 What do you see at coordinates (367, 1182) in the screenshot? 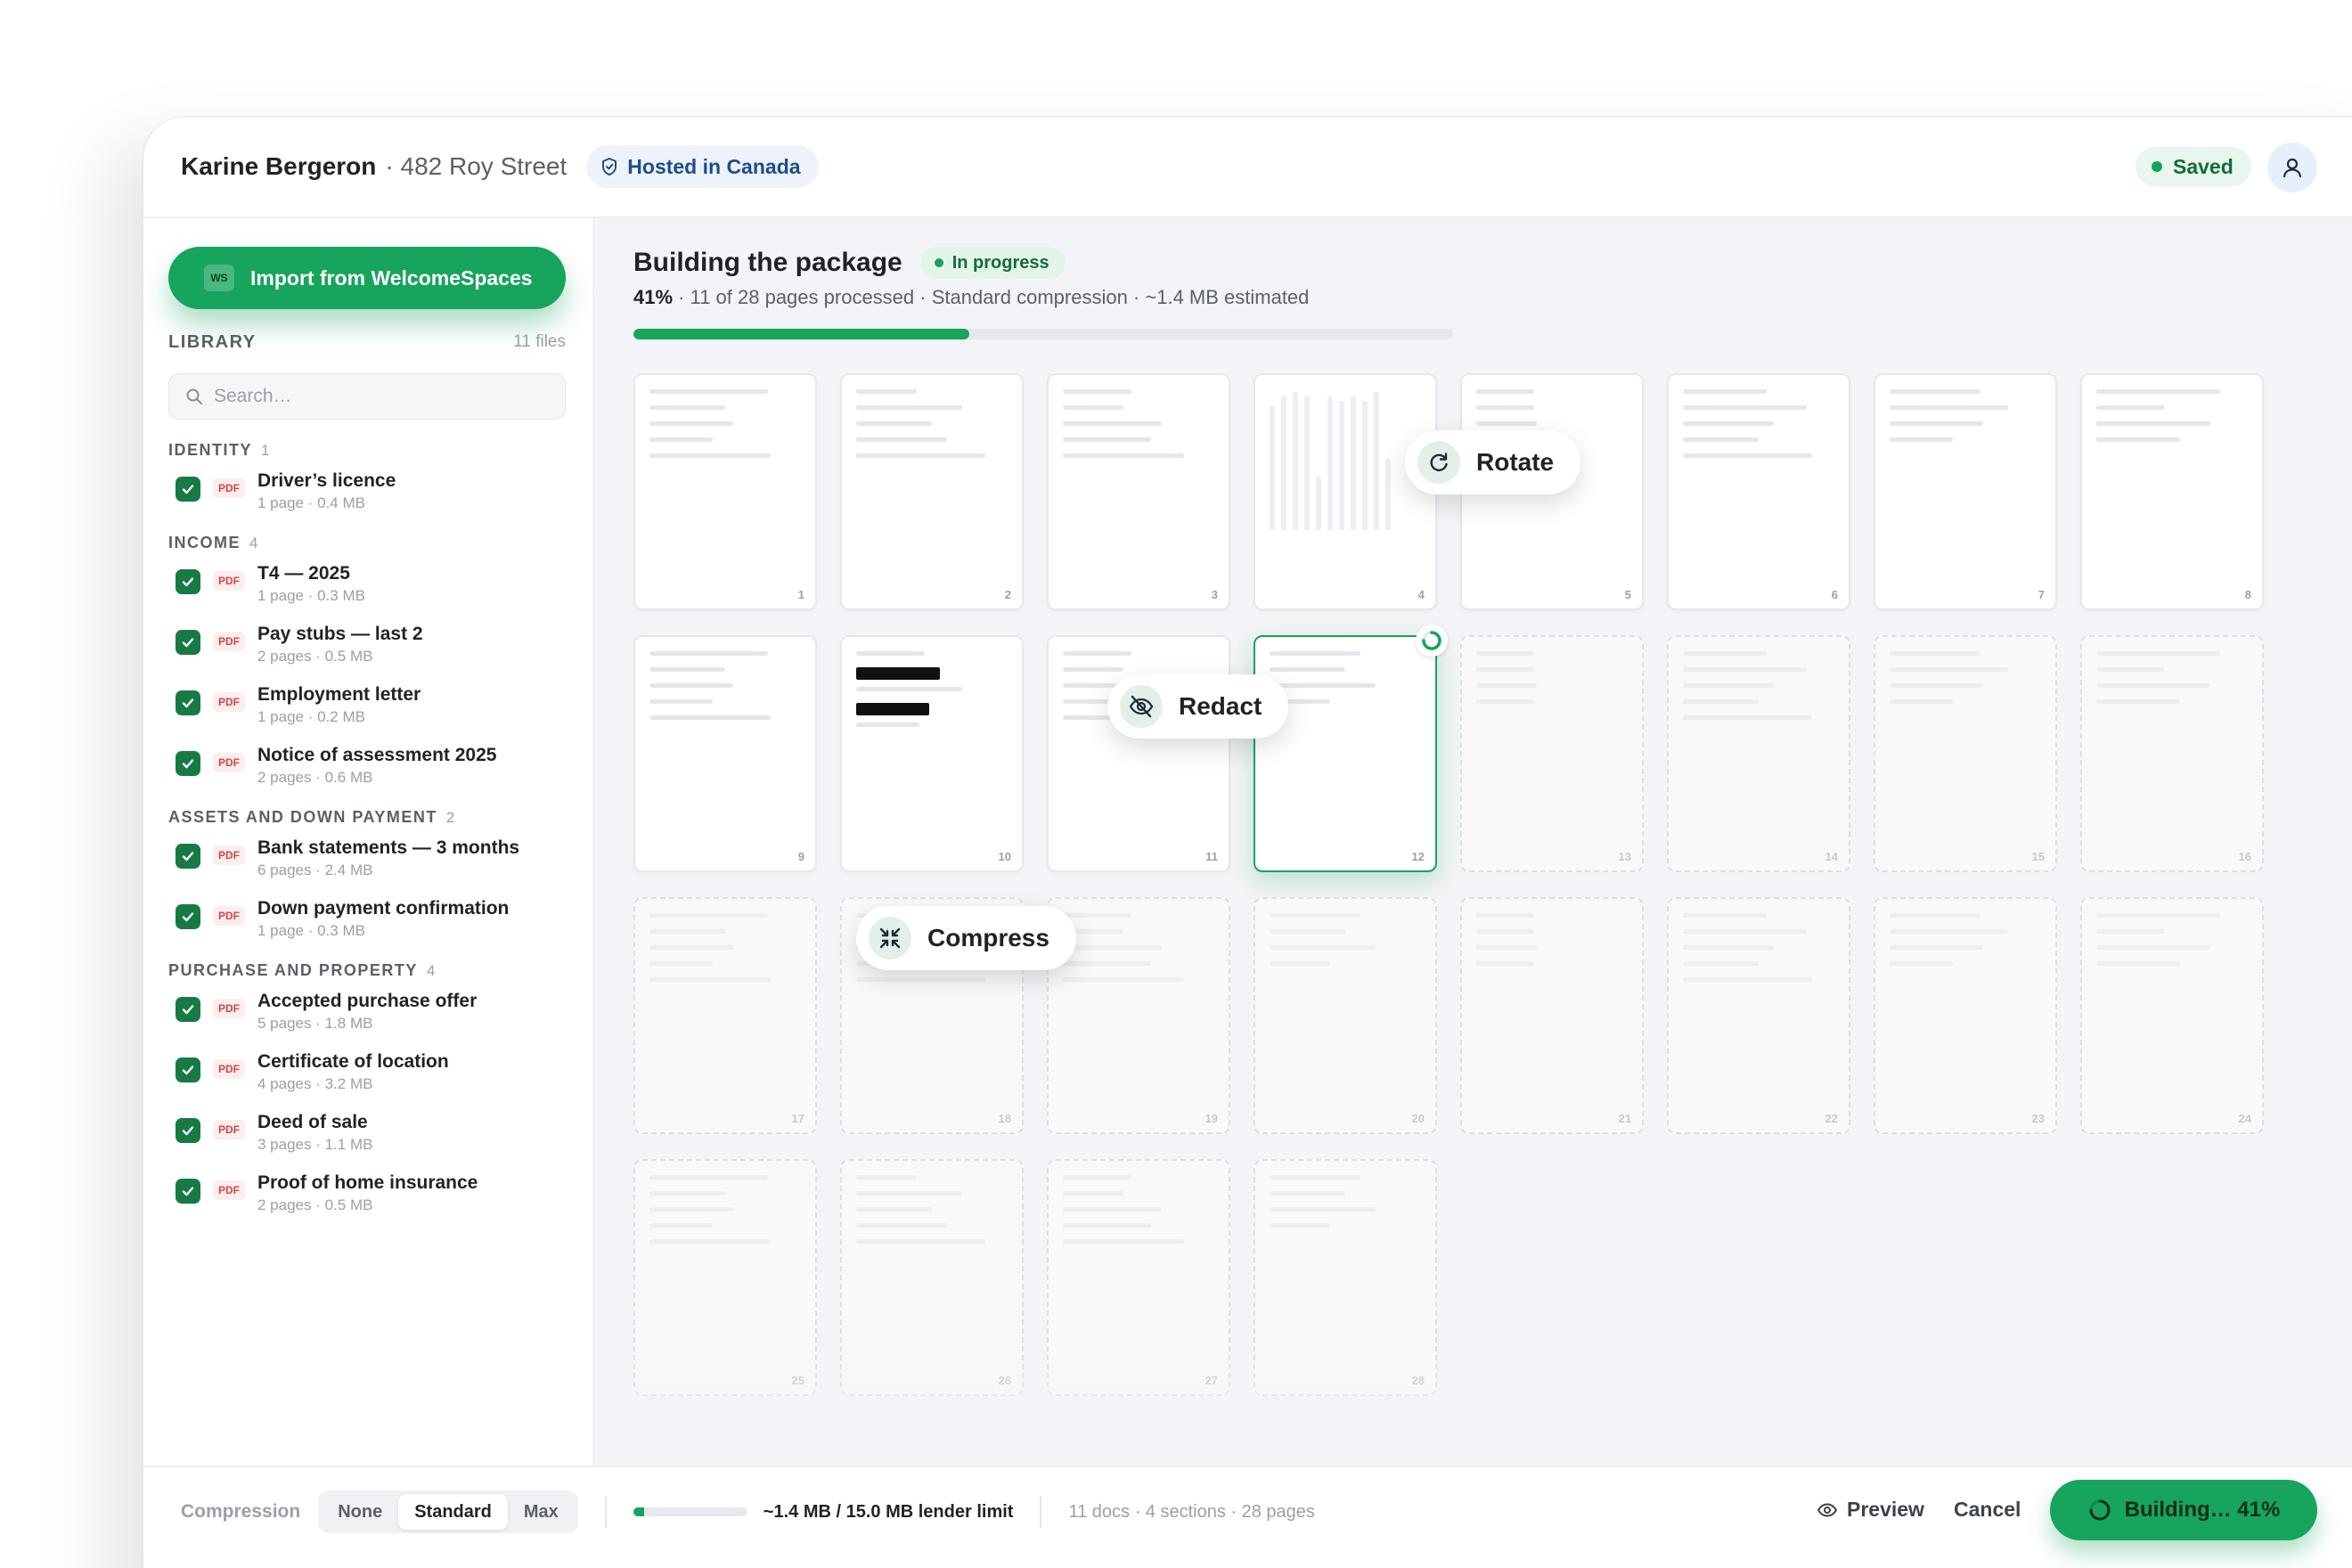
I see `document-name: Proof of home insurance` at bounding box center [367, 1182].